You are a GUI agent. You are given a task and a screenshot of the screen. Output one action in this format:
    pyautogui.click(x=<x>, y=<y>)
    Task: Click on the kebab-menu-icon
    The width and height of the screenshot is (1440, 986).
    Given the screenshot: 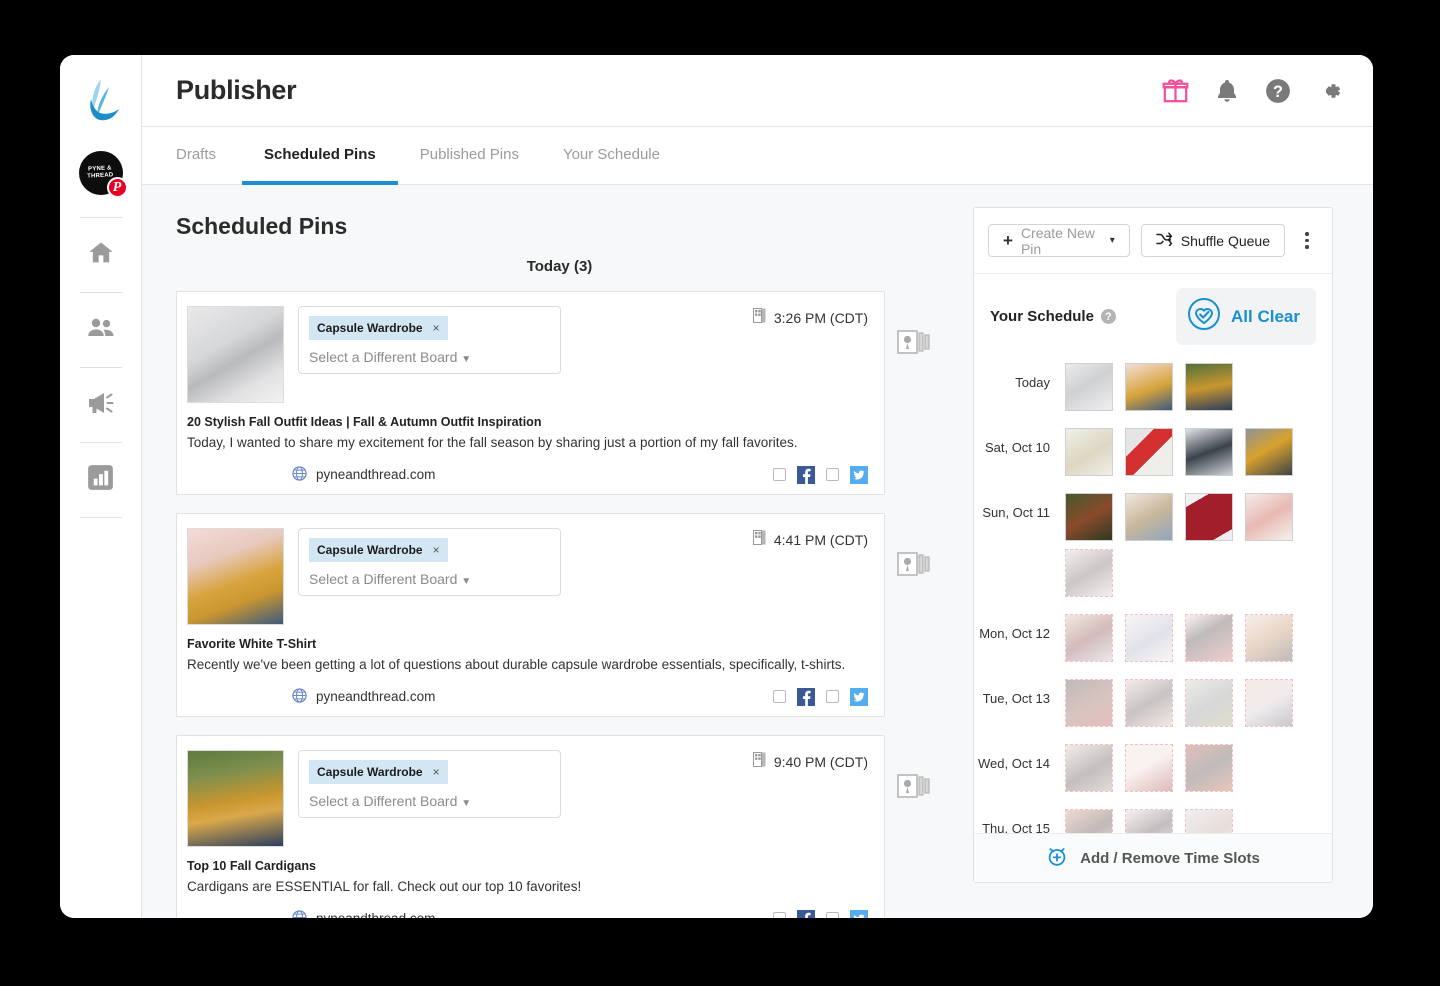 What is the action you would take?
    pyautogui.click(x=1307, y=240)
    